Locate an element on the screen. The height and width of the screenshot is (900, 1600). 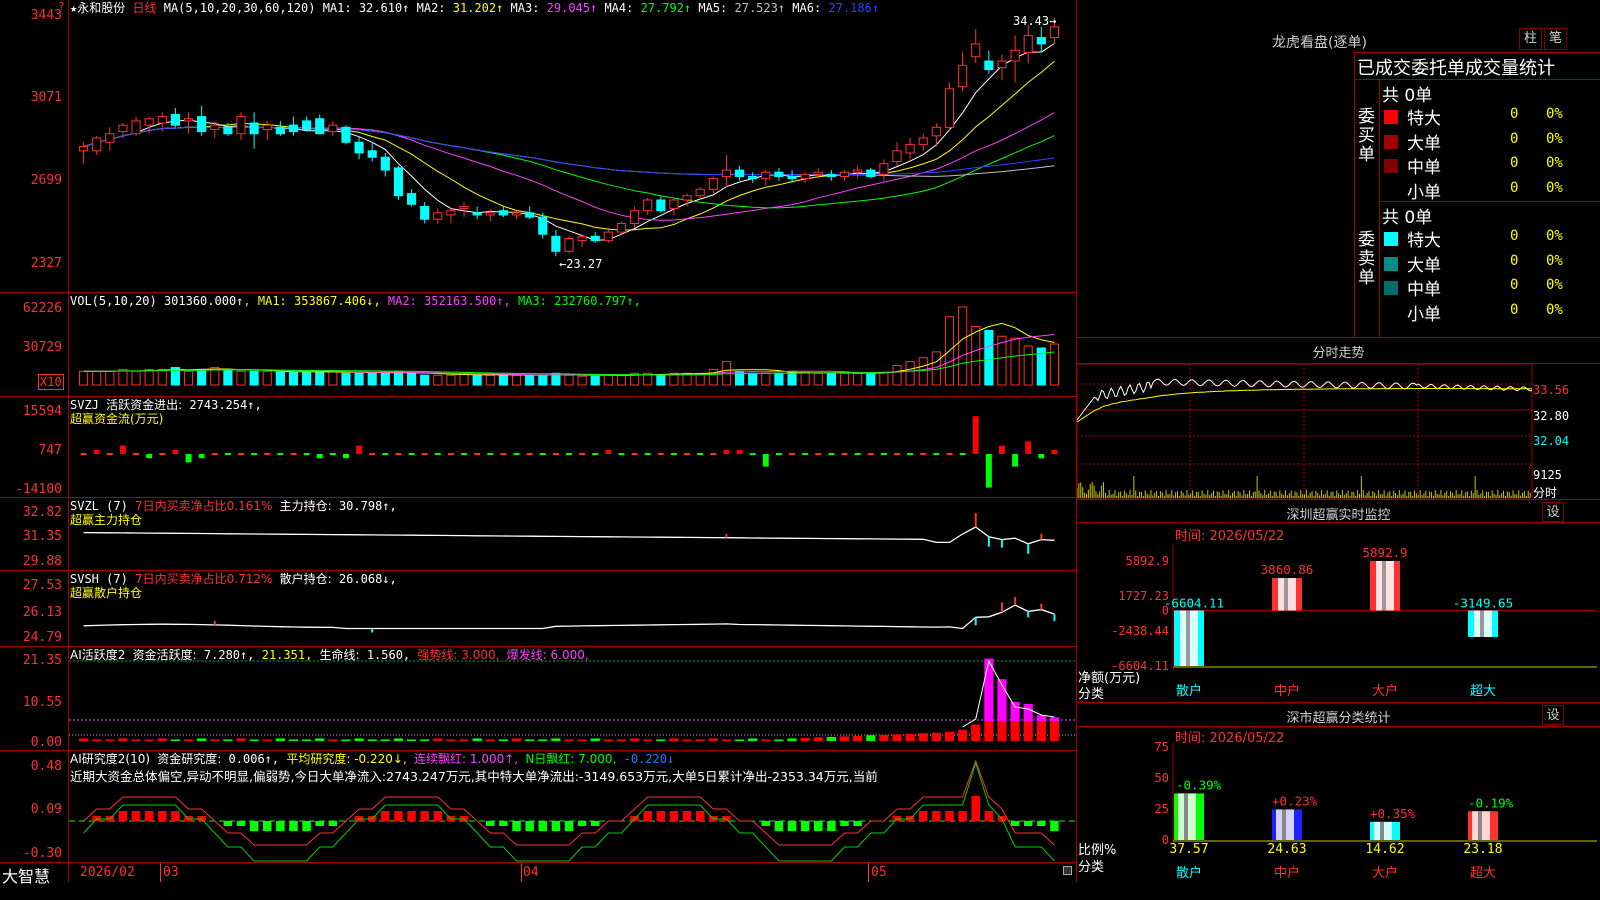
svsh-axis-label: 24.79 is located at coordinates (42, 637).